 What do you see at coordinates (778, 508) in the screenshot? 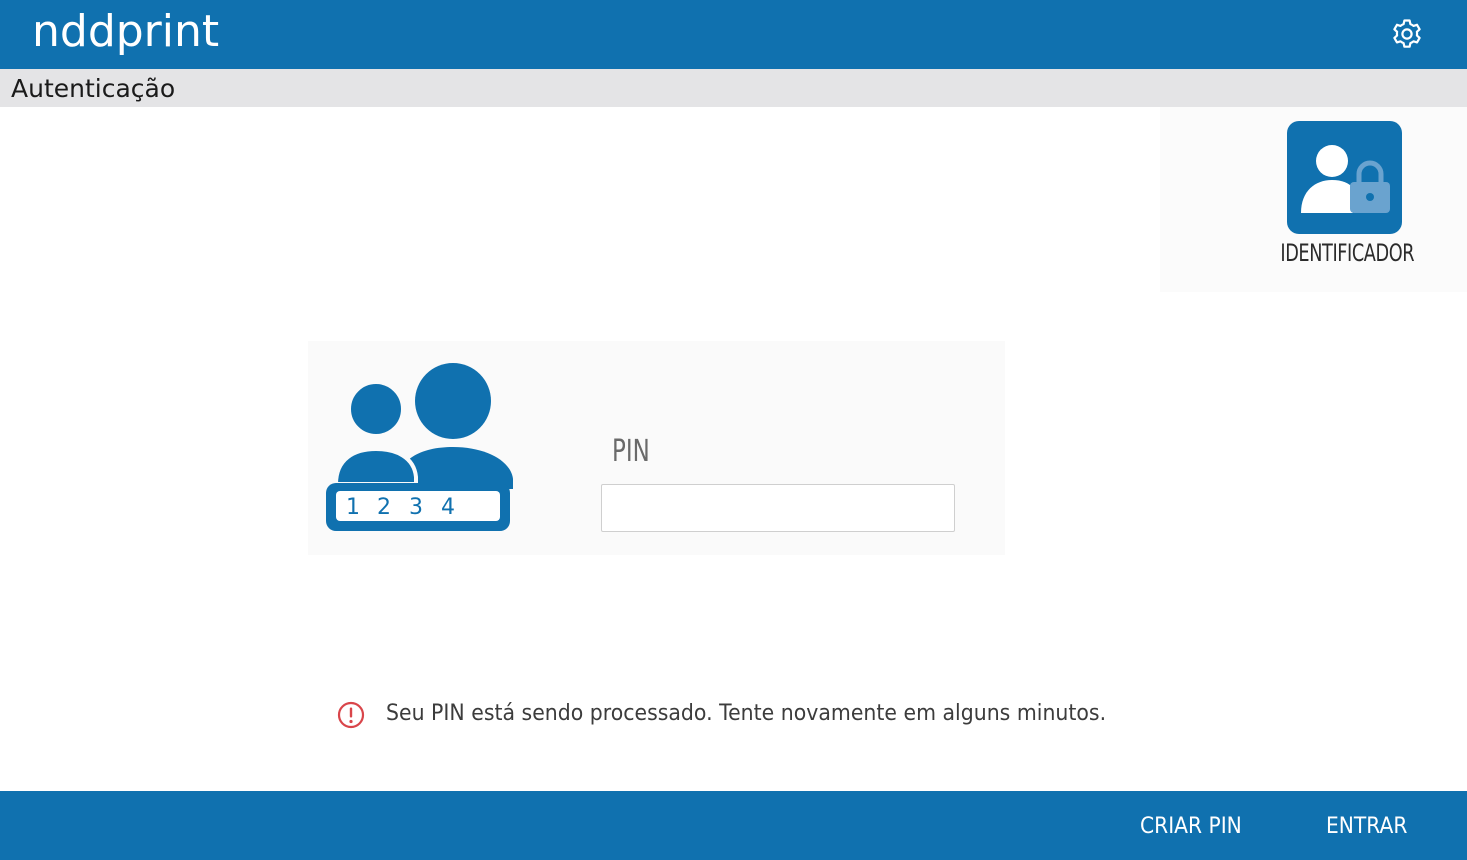
I see `pin-input` at bounding box center [778, 508].